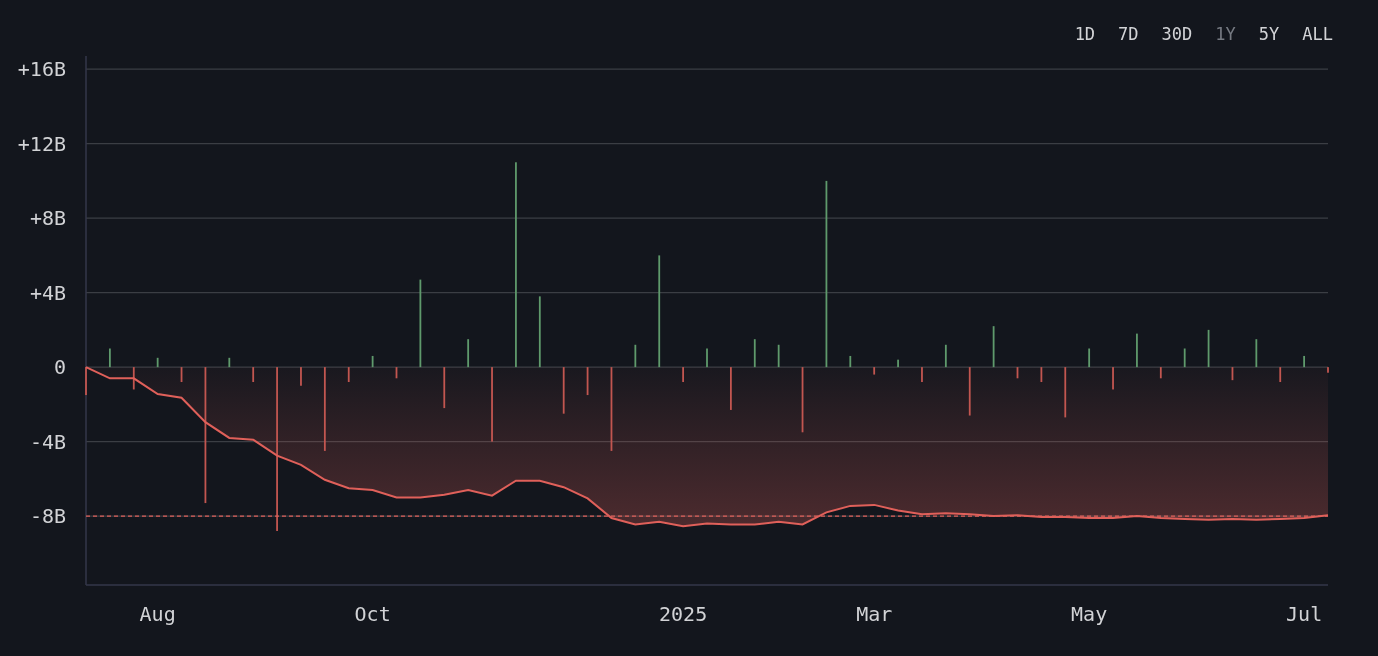  Describe the element at coordinates (1085, 34) in the screenshot. I see `range-tab: 1D` at that location.